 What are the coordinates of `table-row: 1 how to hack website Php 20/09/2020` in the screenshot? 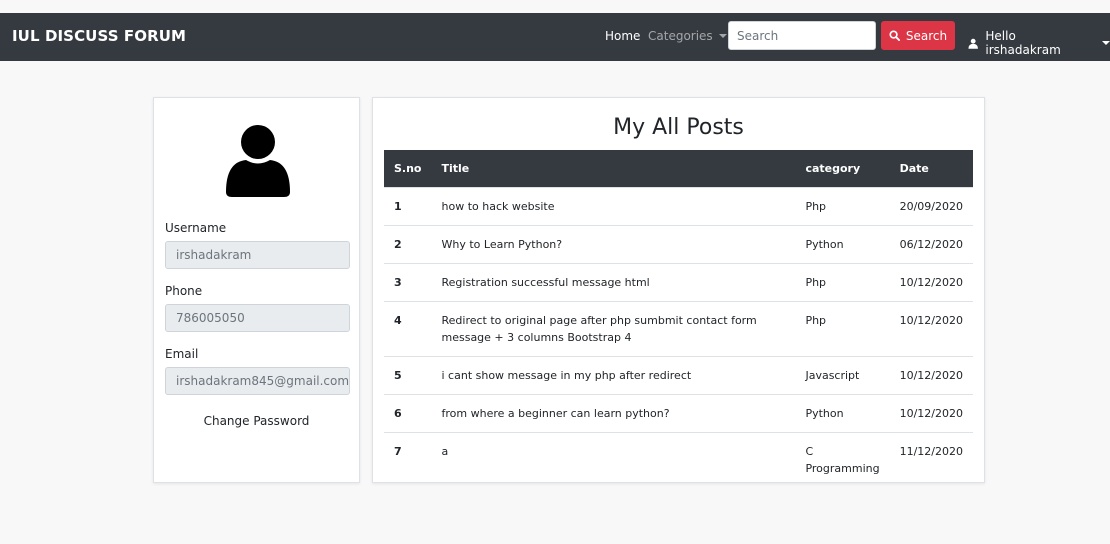 It's located at (678, 205).